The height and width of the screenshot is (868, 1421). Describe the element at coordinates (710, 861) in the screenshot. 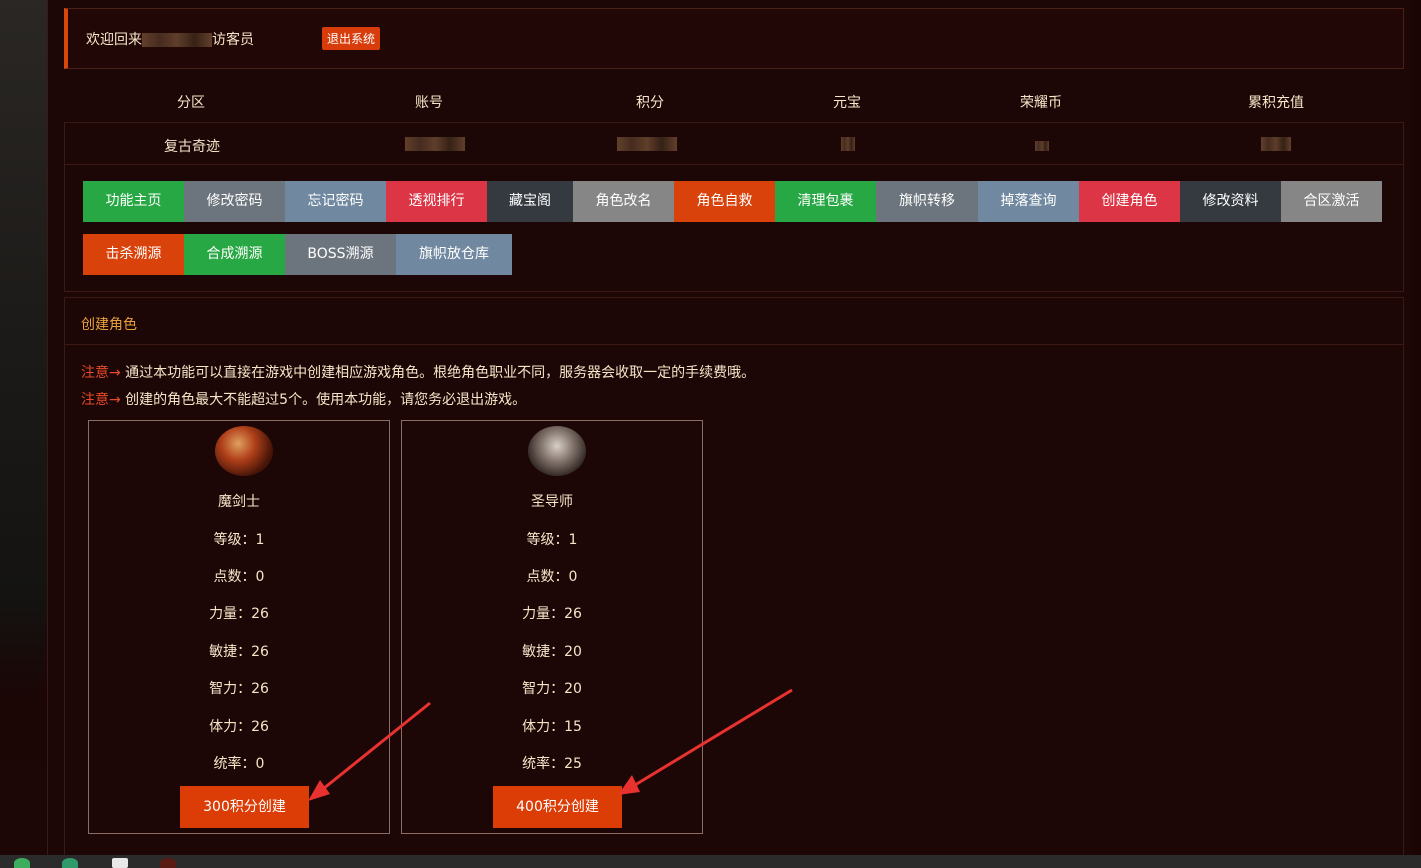

I see `os-taskbar` at that location.